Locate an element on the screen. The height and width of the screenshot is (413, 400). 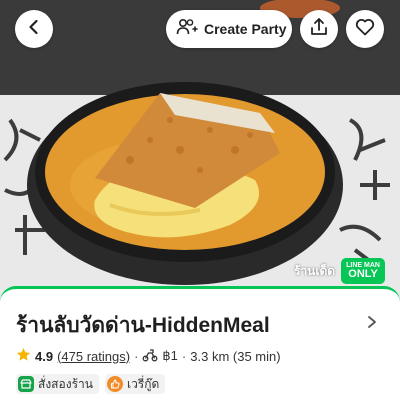
chevron-left-icon is located at coordinates (34, 29).